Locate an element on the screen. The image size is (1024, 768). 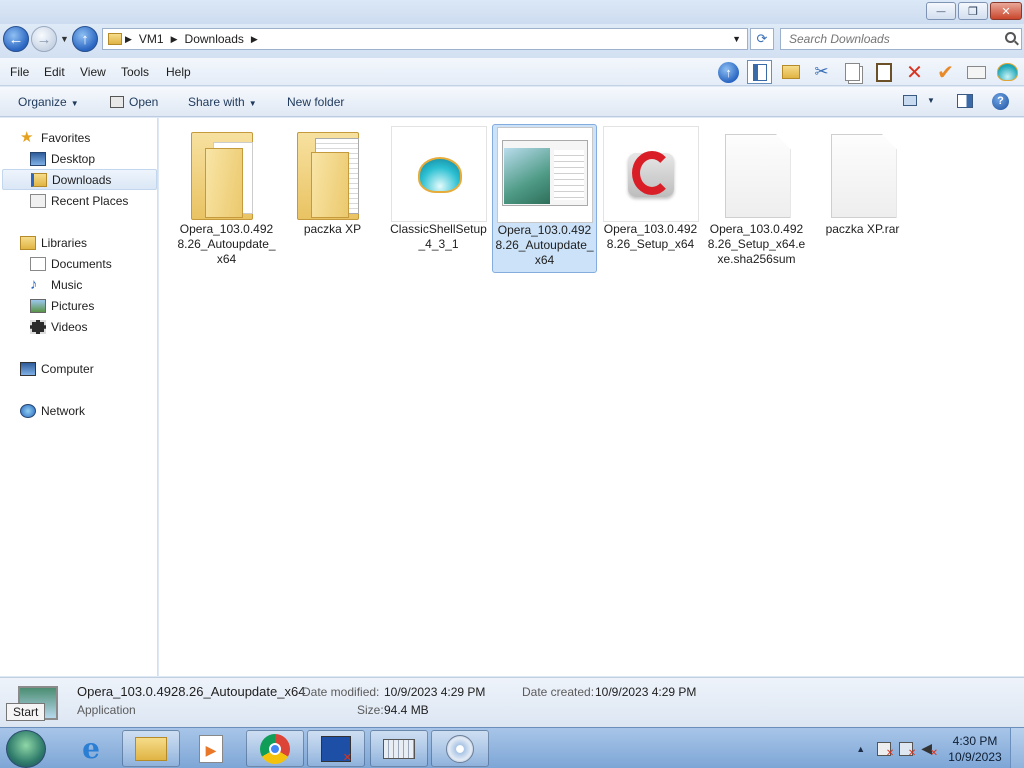
delete-x-icon: ✕ is located at coordinates (914, 72).